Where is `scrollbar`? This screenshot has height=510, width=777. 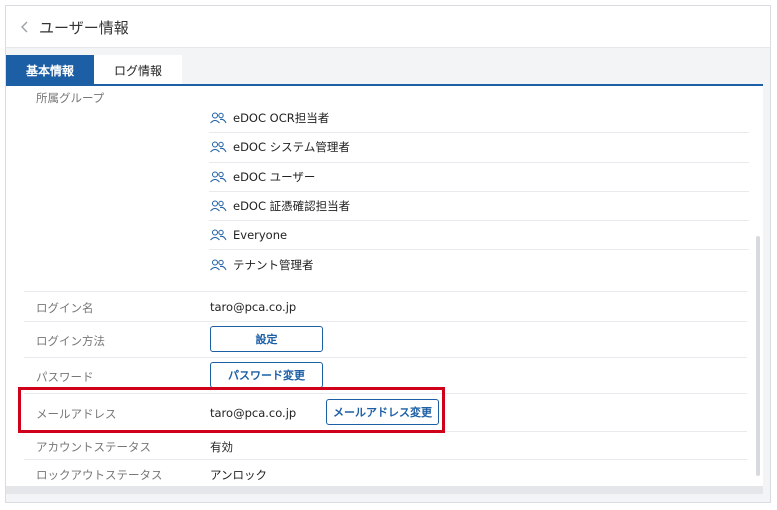 scrollbar is located at coordinates (758, 356).